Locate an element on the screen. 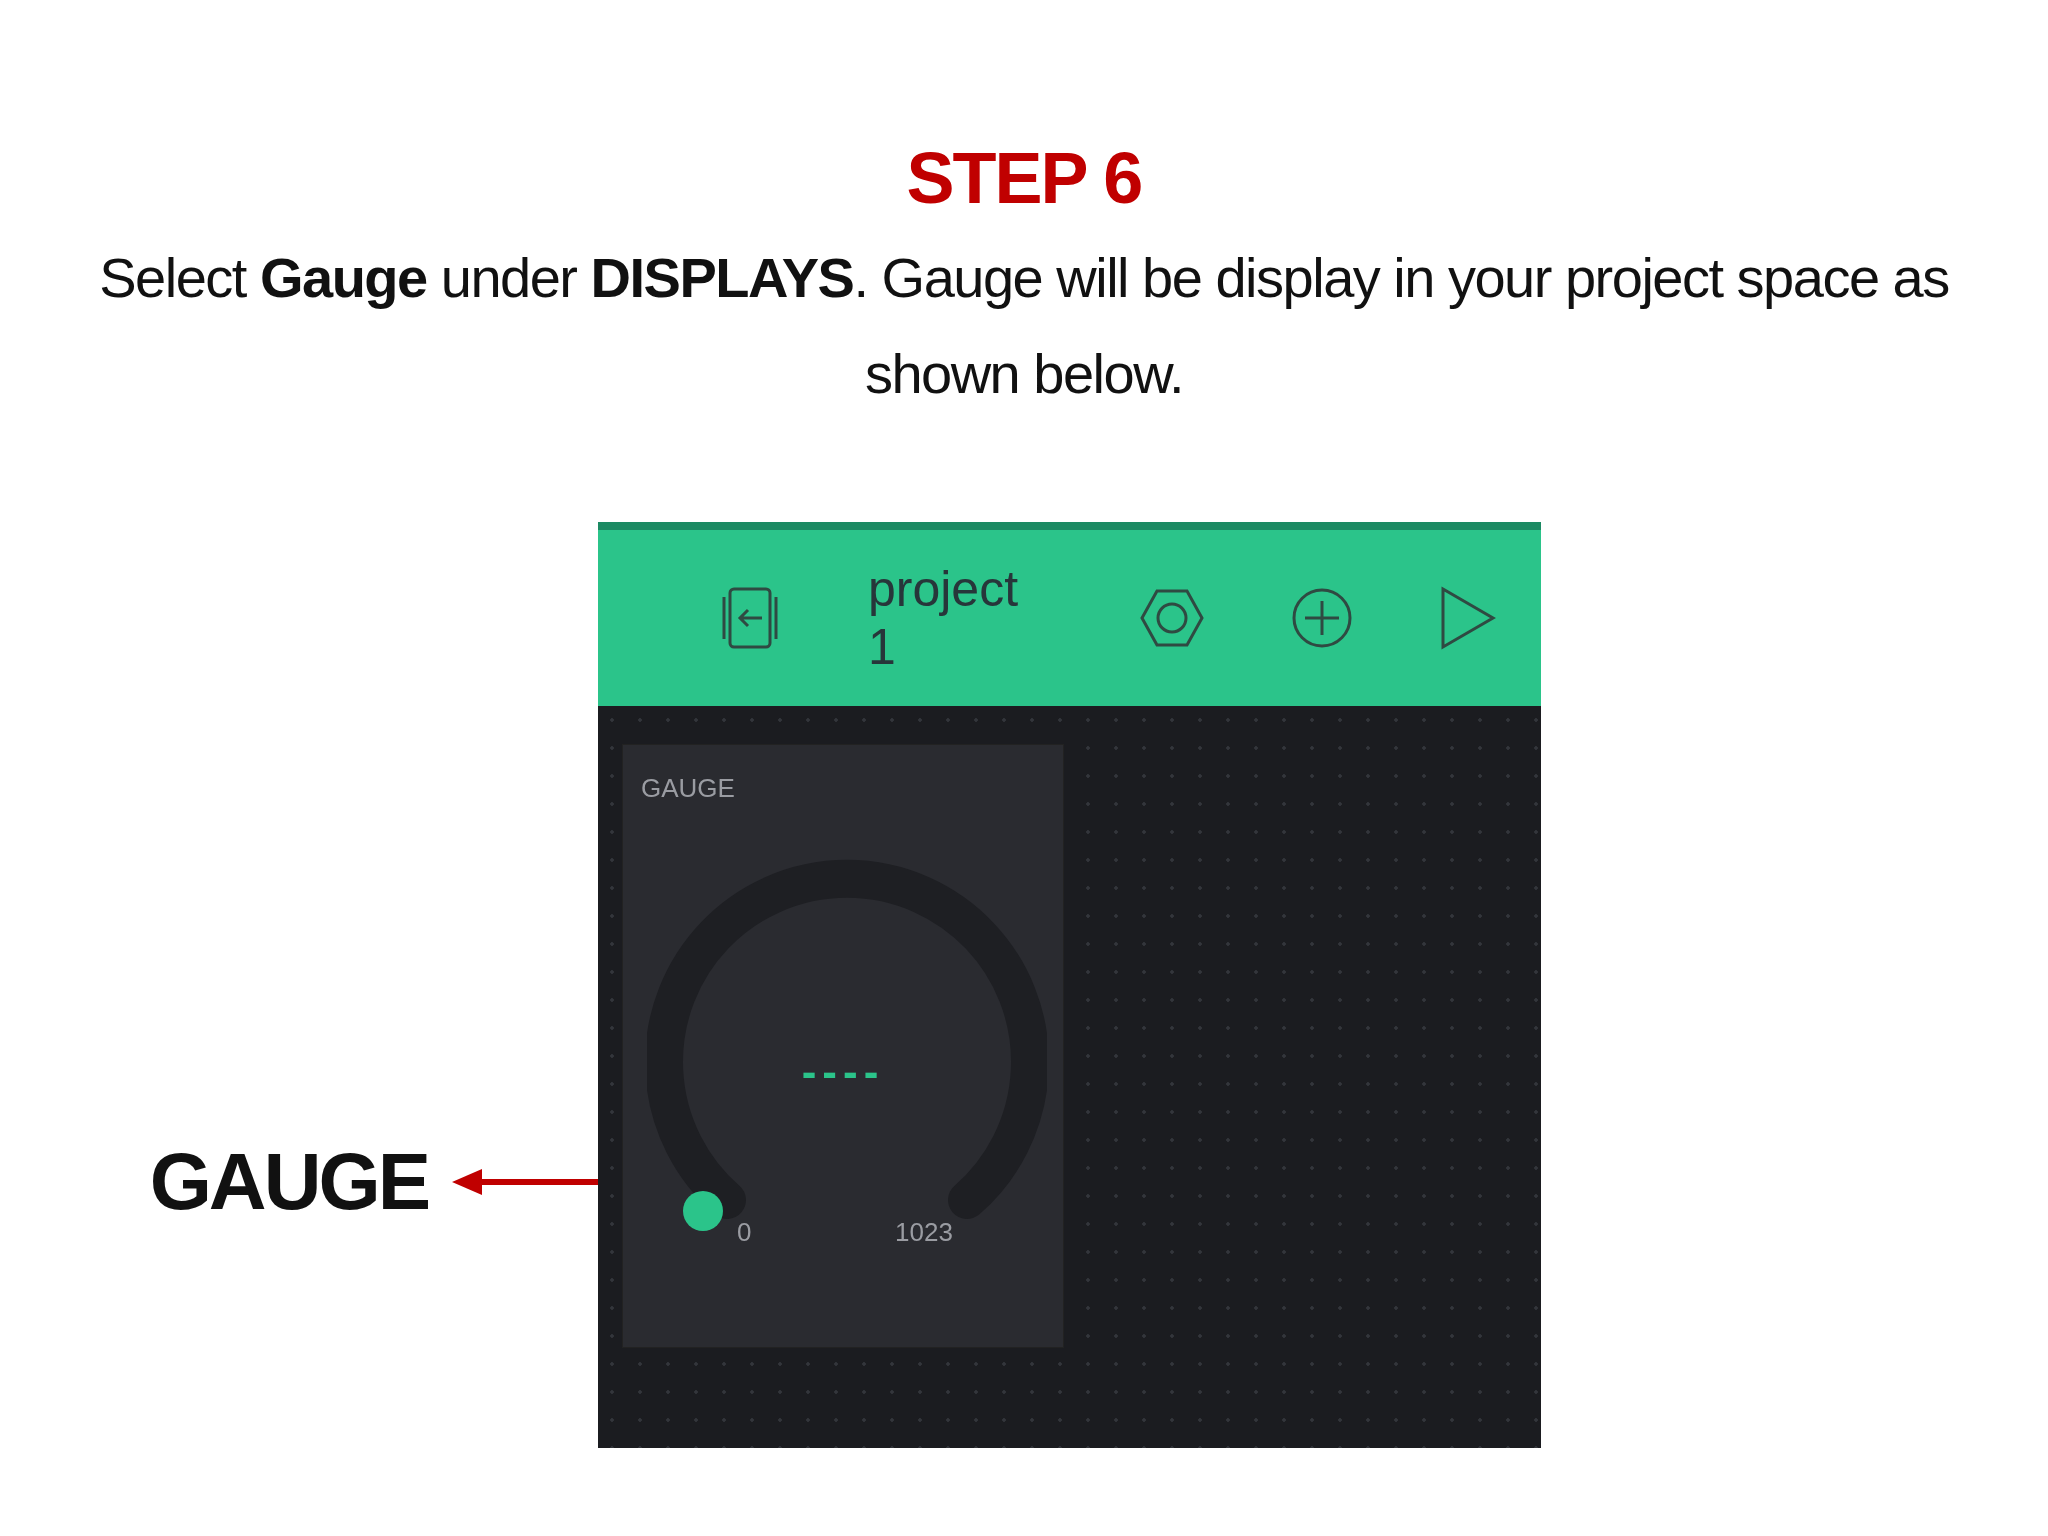 Image resolution: width=2048 pixels, height=1536 pixels. add-icon is located at coordinates (1322, 618).